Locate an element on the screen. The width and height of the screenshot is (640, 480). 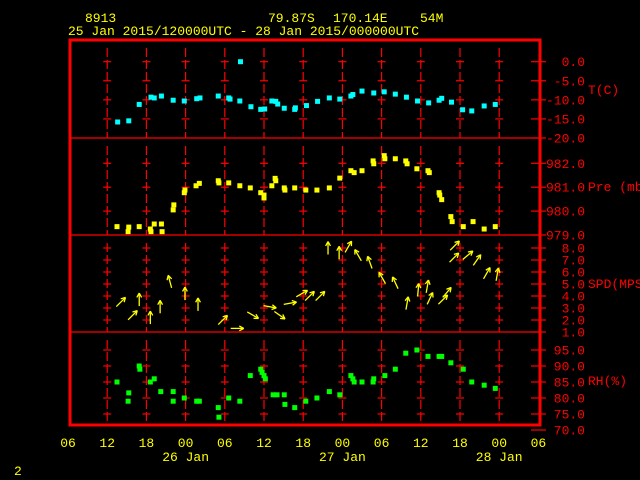
y-axis-label-wind: SPD(MPS) is located at coordinates (614, 284).